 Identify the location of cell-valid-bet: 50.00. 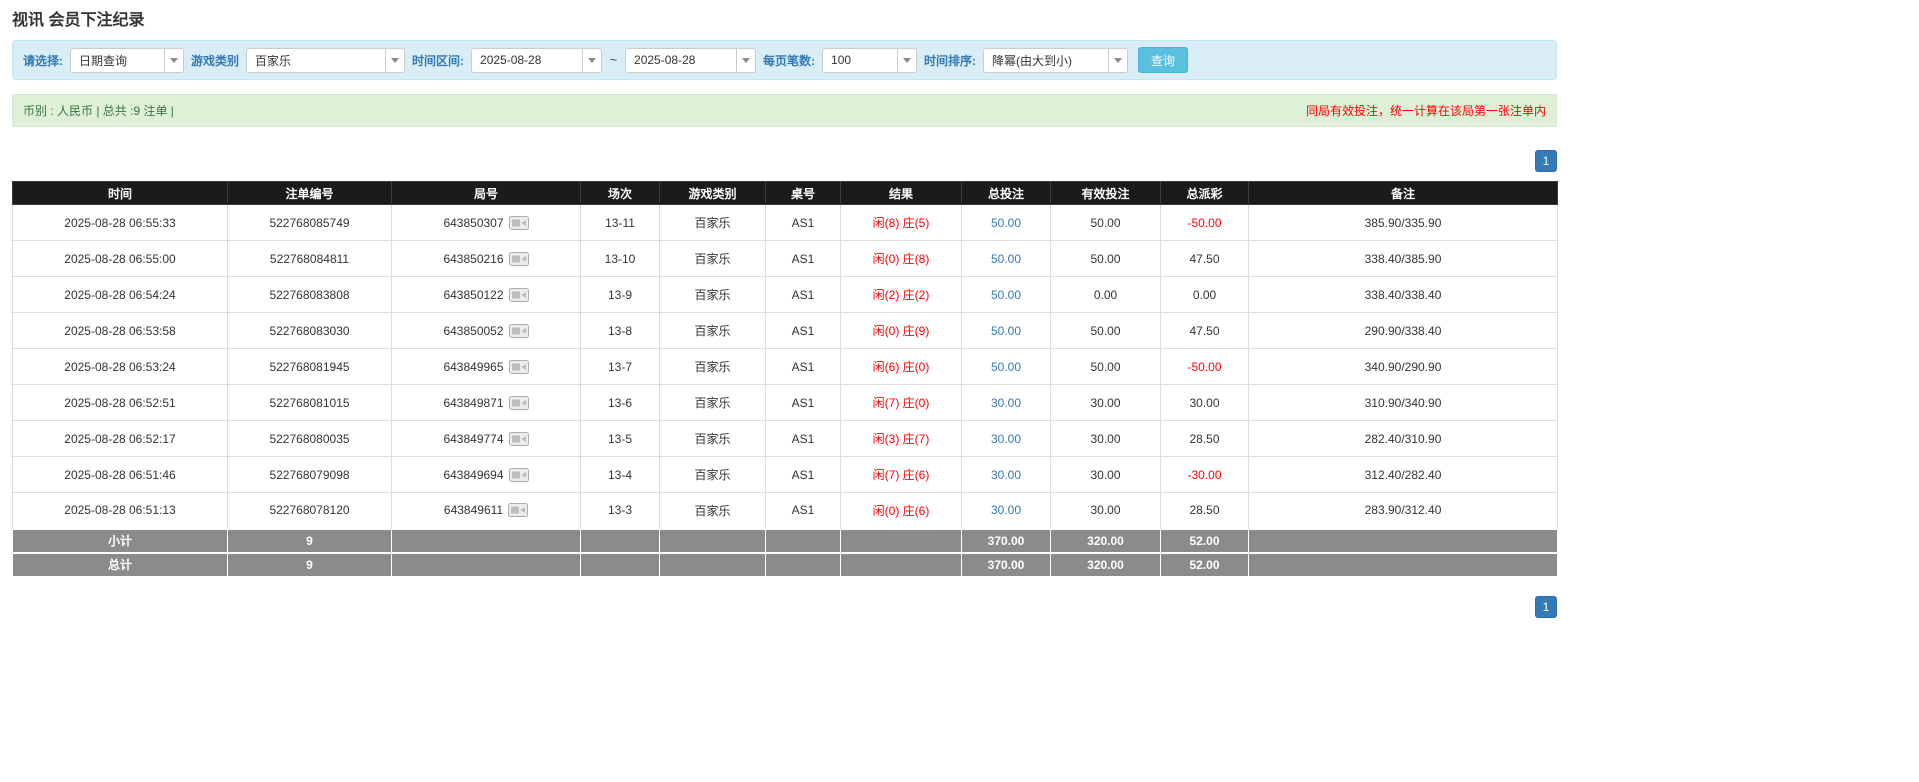
(1105, 366).